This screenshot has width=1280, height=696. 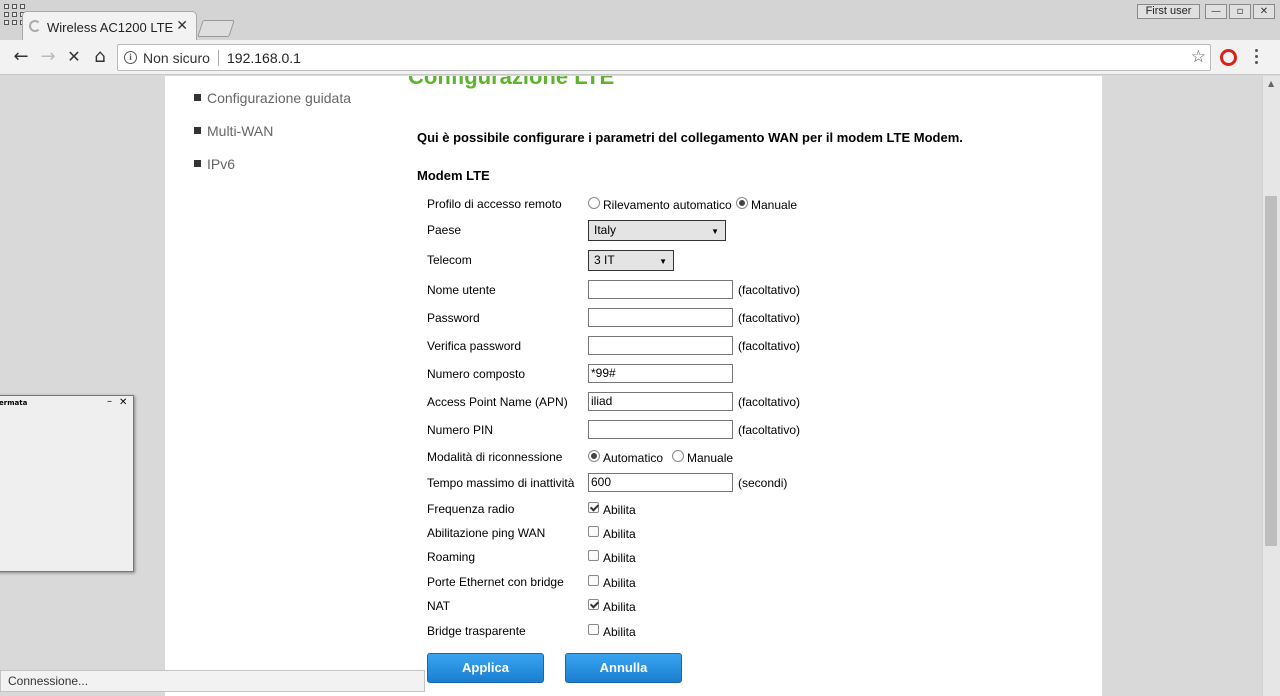 I want to click on apply-button: Applica, so click(x=485, y=668).